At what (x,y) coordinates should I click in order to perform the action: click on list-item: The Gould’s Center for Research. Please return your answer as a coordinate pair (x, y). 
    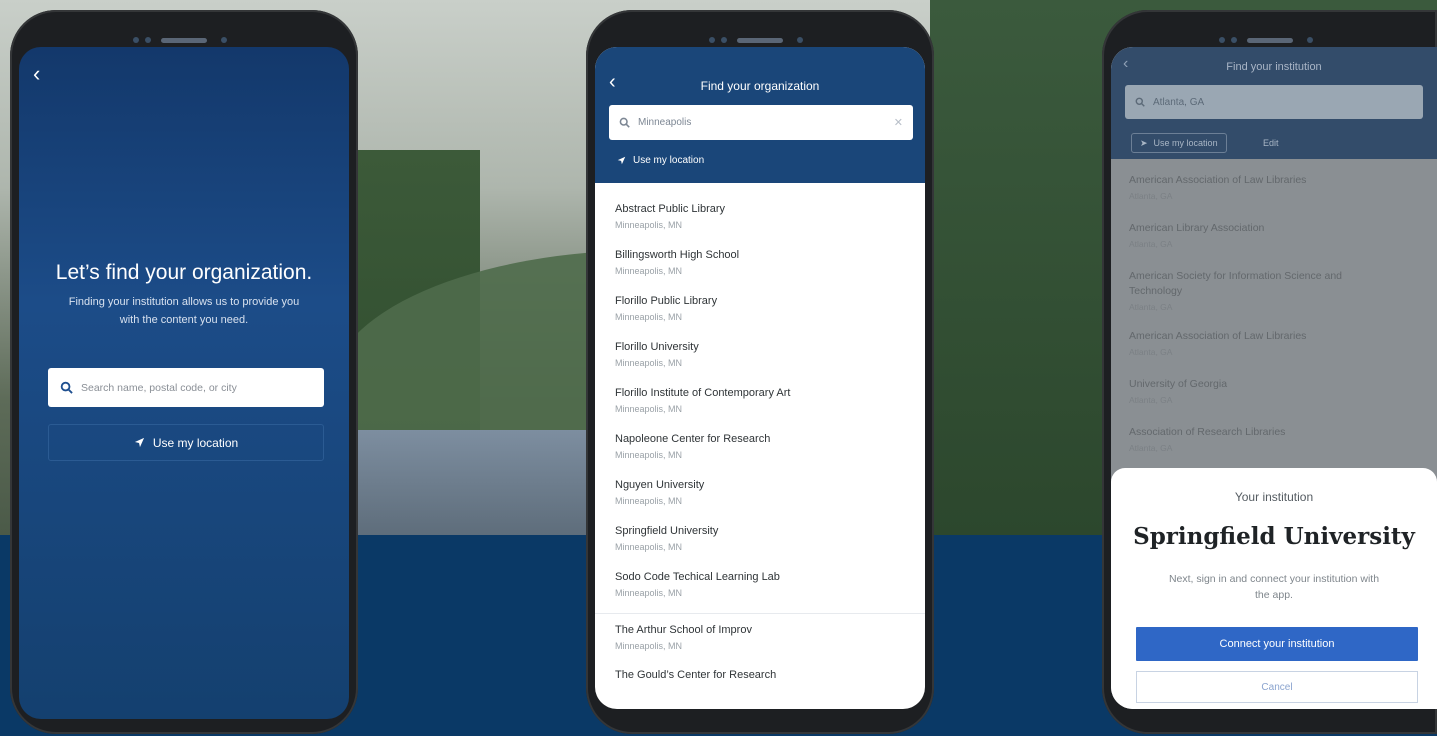
    Looking at the image, I should click on (760, 682).